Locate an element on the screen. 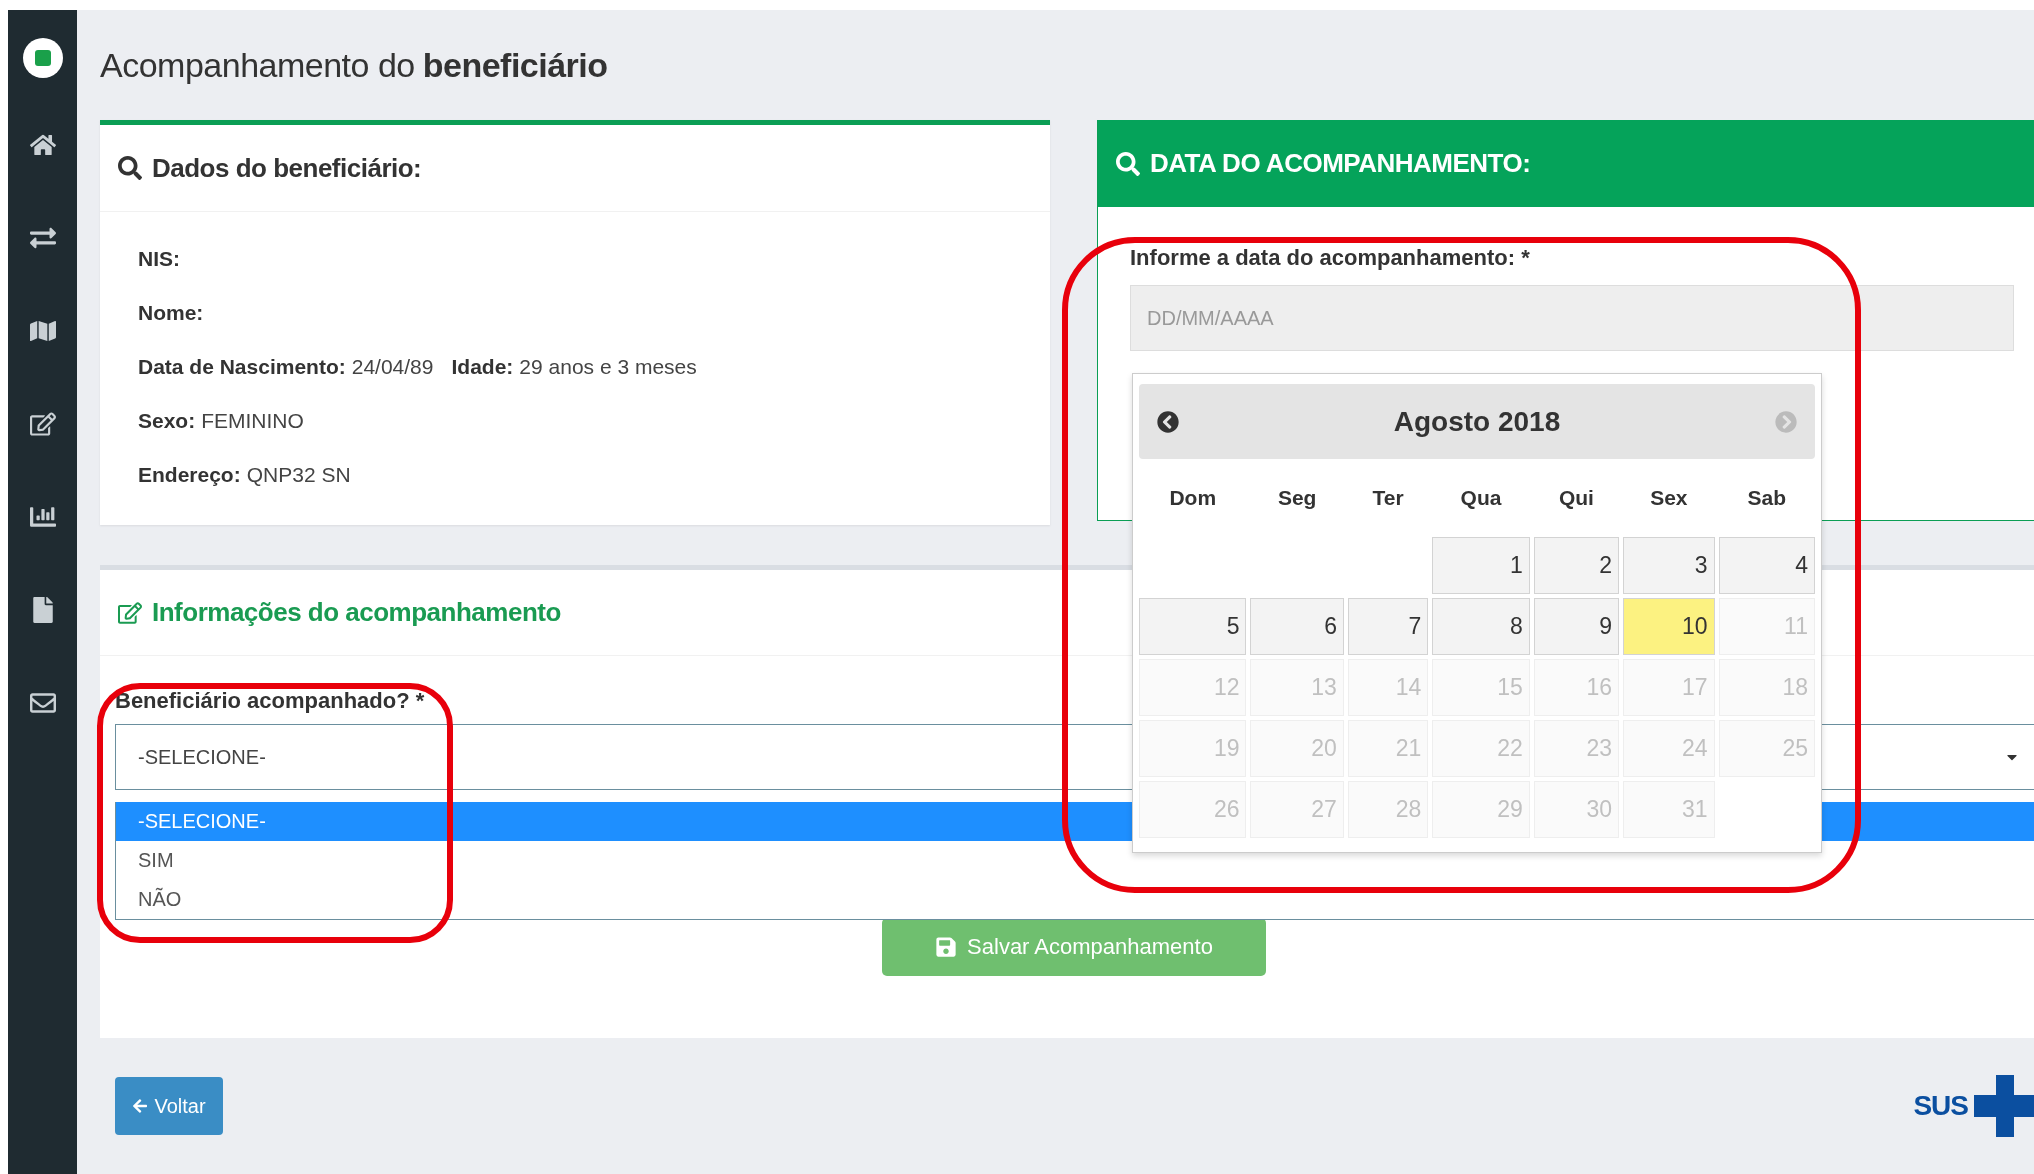 This screenshot has height=1174, width=2034. weekday-label: Sab is located at coordinates (1766, 498).